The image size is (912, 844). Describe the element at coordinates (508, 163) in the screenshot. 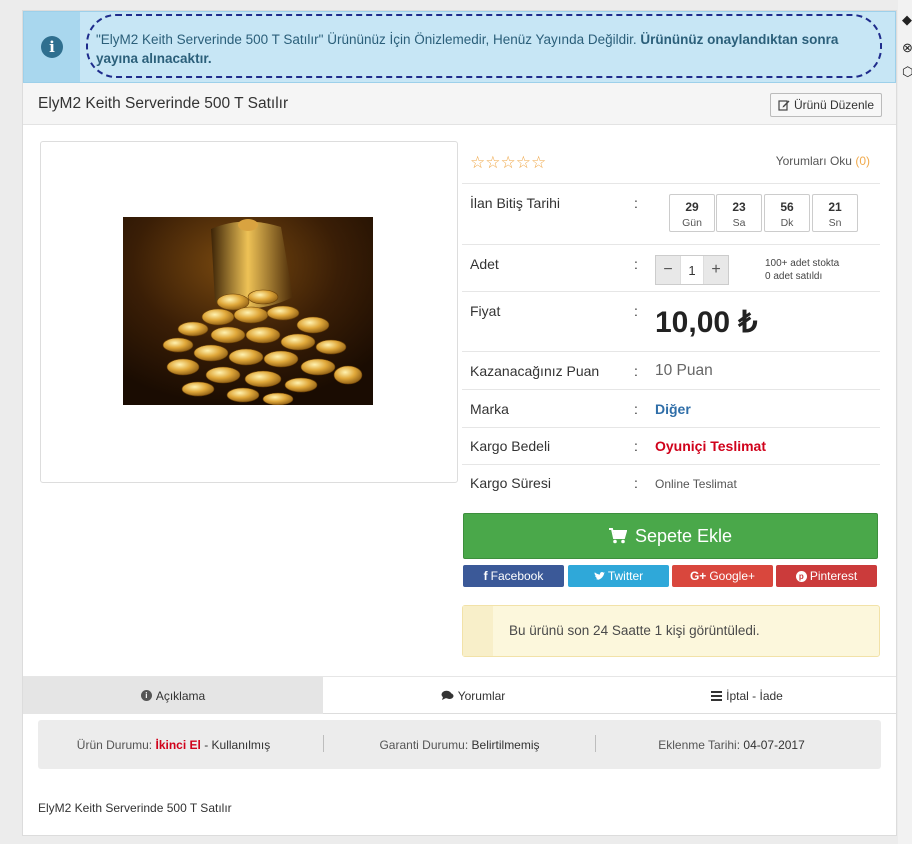

I see `rating-stars: ☆☆☆☆☆` at that location.